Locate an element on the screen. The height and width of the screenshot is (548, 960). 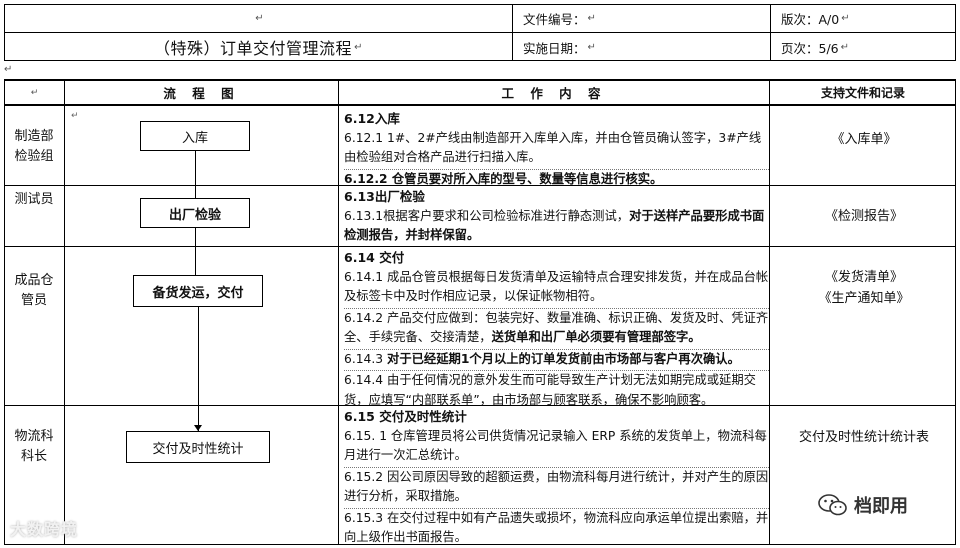
work-item-text: 6.14.3 is located at coordinates (366, 358).